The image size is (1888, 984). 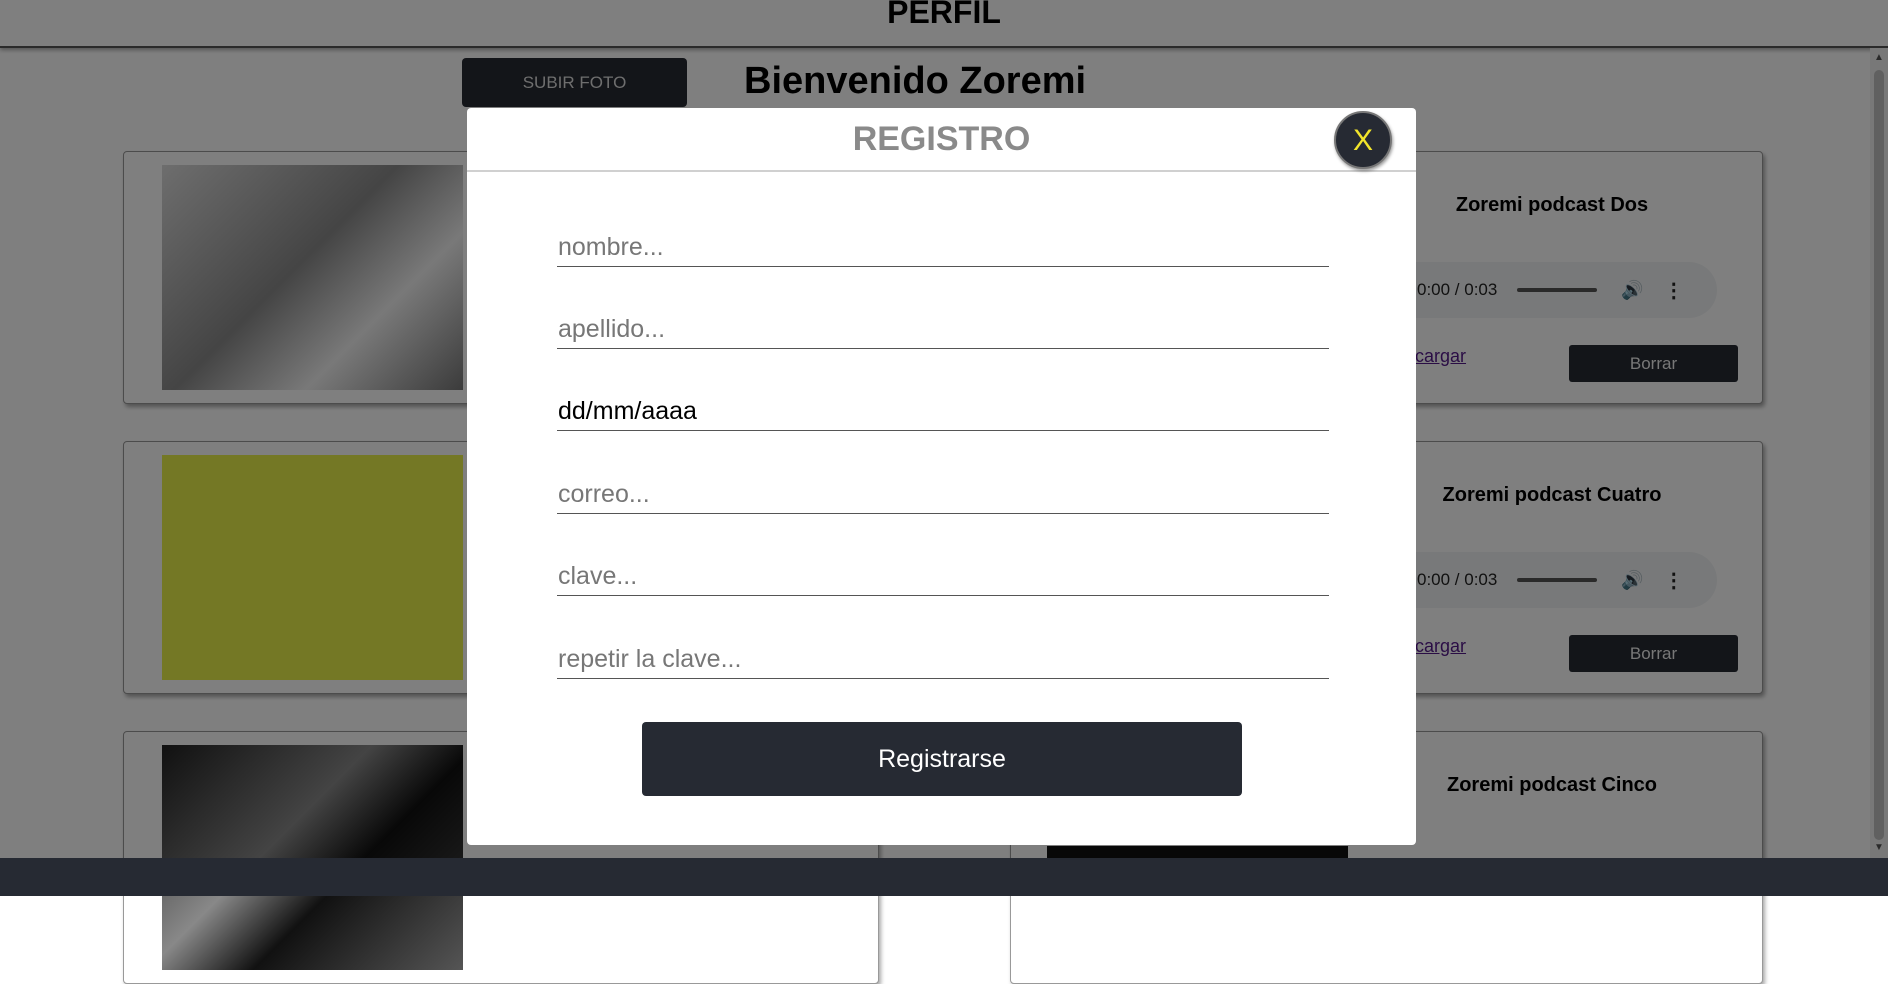 I want to click on fecha-input, so click(x=943, y=411).